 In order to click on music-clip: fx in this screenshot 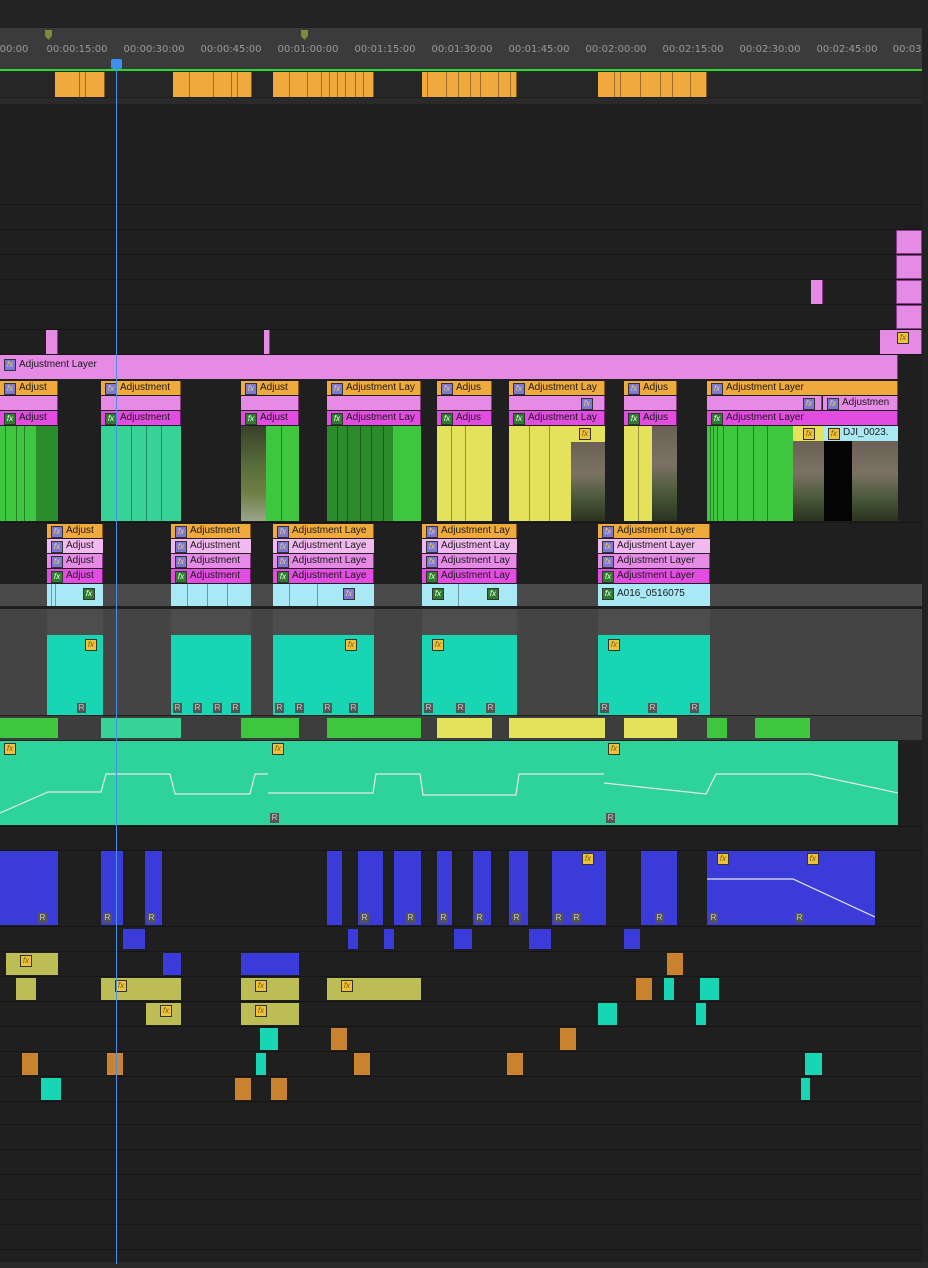, I will do `click(134, 783)`.